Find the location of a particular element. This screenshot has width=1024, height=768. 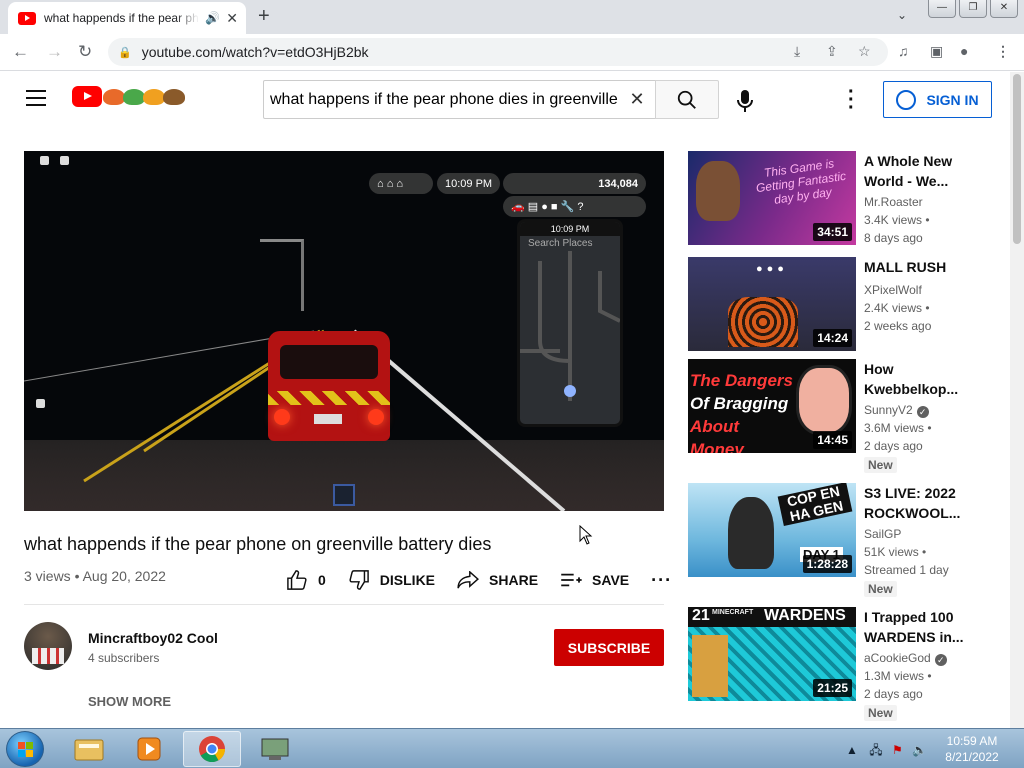

rec-channel: aCookieGod ✓ is located at coordinates (905, 658).